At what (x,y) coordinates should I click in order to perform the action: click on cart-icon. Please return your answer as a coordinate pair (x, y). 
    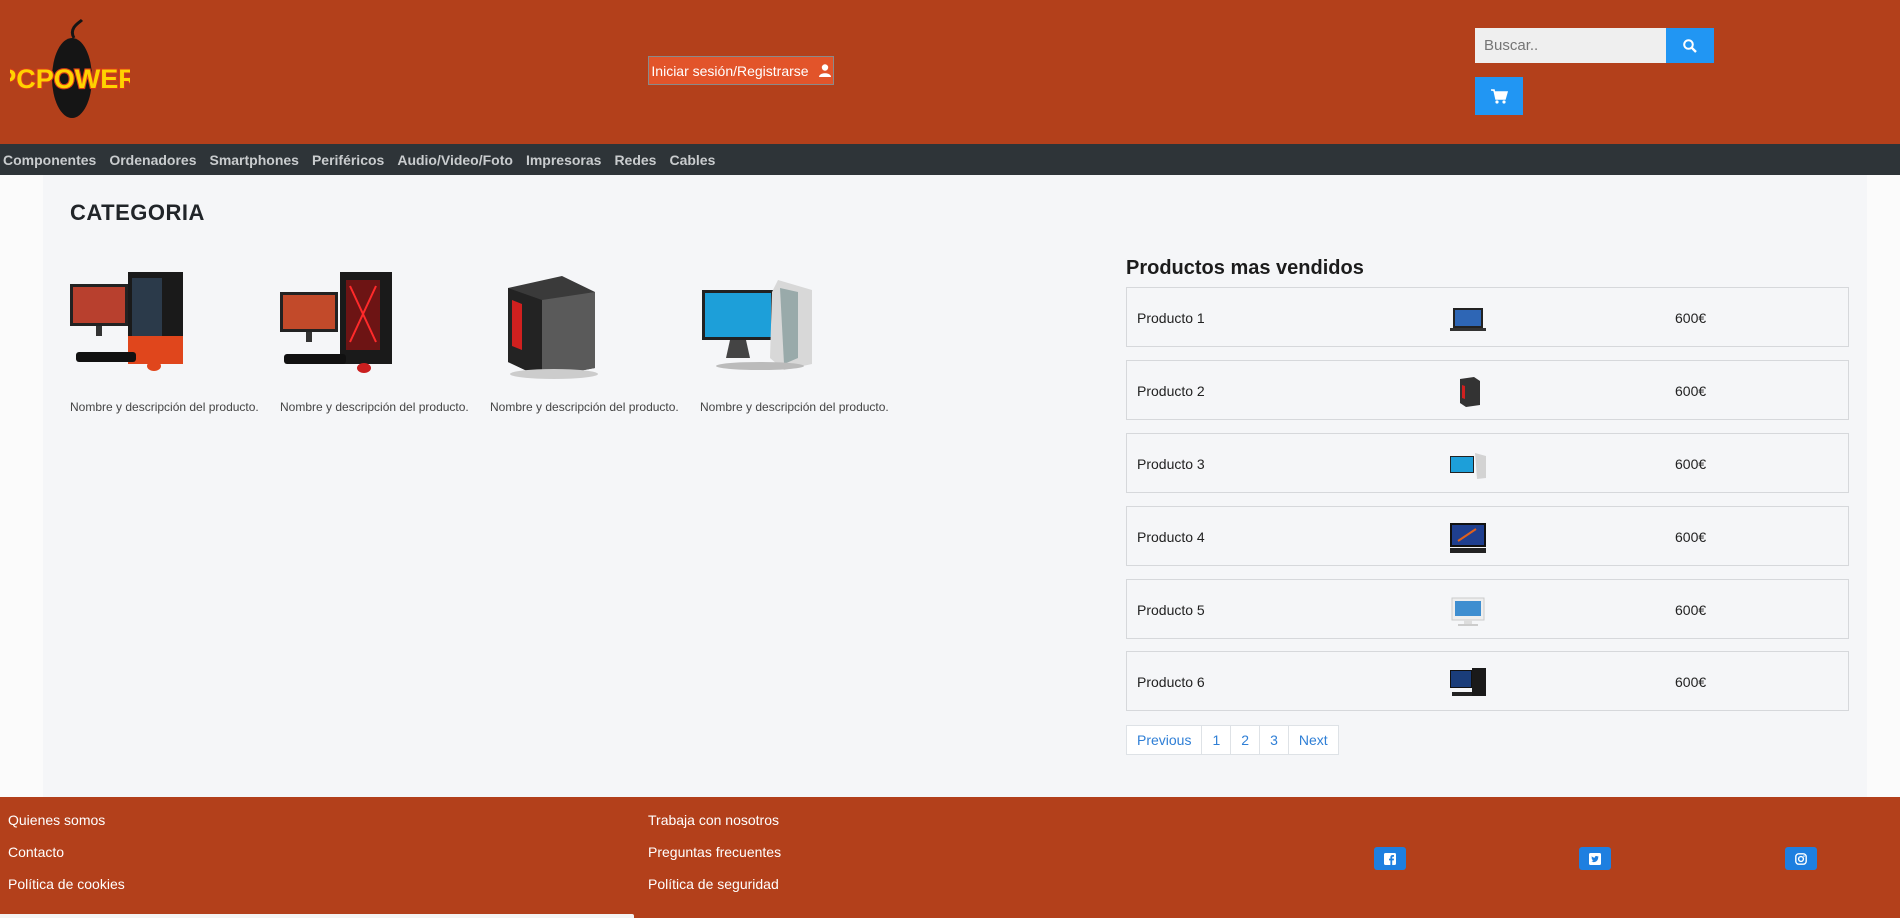
    Looking at the image, I should click on (1499, 96).